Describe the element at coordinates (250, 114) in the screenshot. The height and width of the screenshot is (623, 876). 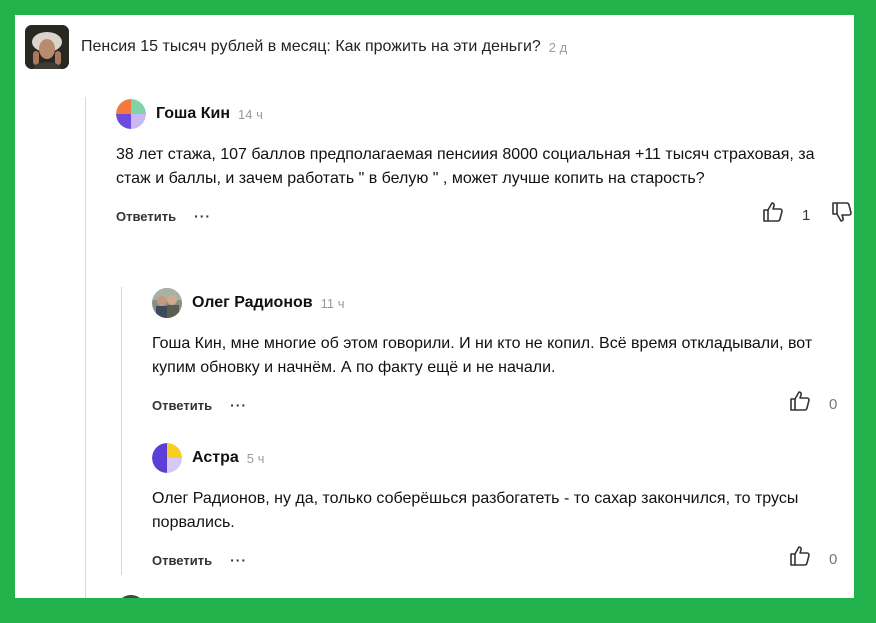
I see `comment-time: 14 ч` at that location.